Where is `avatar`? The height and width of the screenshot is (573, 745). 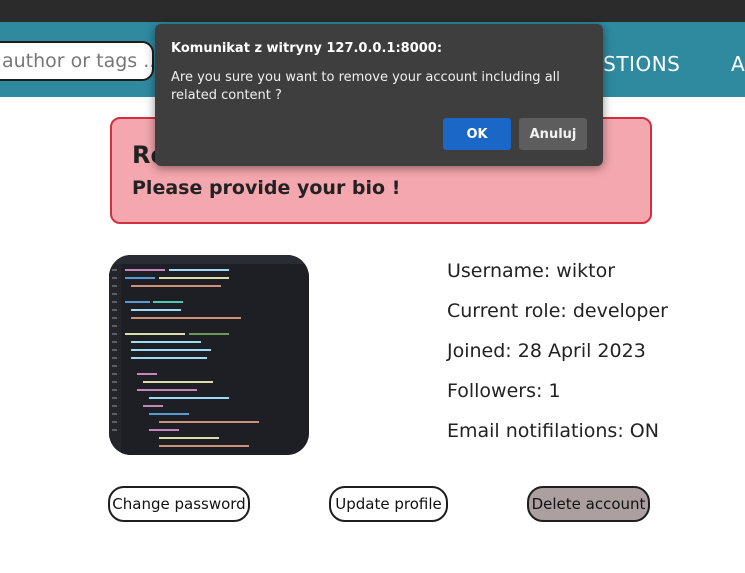
avatar is located at coordinates (209, 355).